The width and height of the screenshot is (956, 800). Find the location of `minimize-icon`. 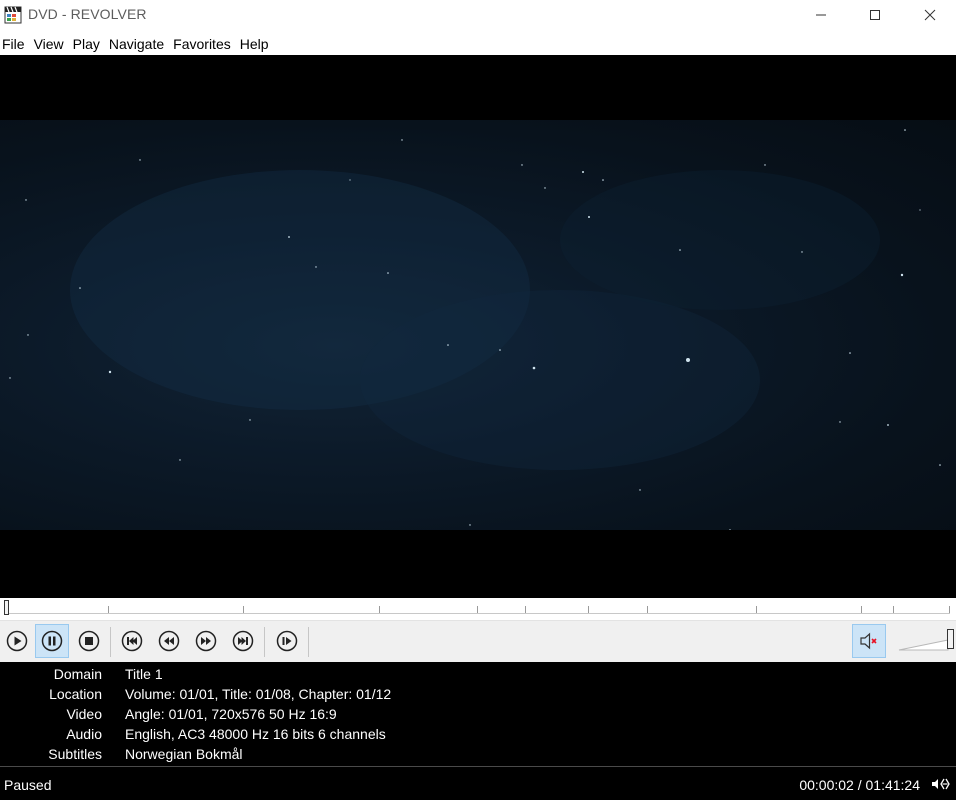

minimize-icon is located at coordinates (821, 15).